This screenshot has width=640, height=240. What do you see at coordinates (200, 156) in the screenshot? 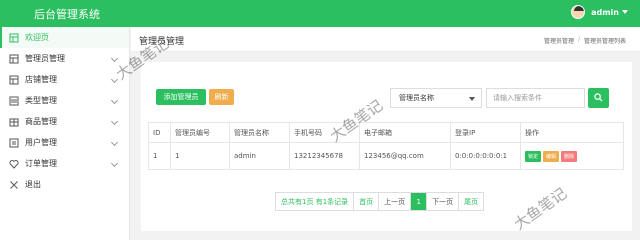
I see `cell-code: 1` at bounding box center [200, 156].